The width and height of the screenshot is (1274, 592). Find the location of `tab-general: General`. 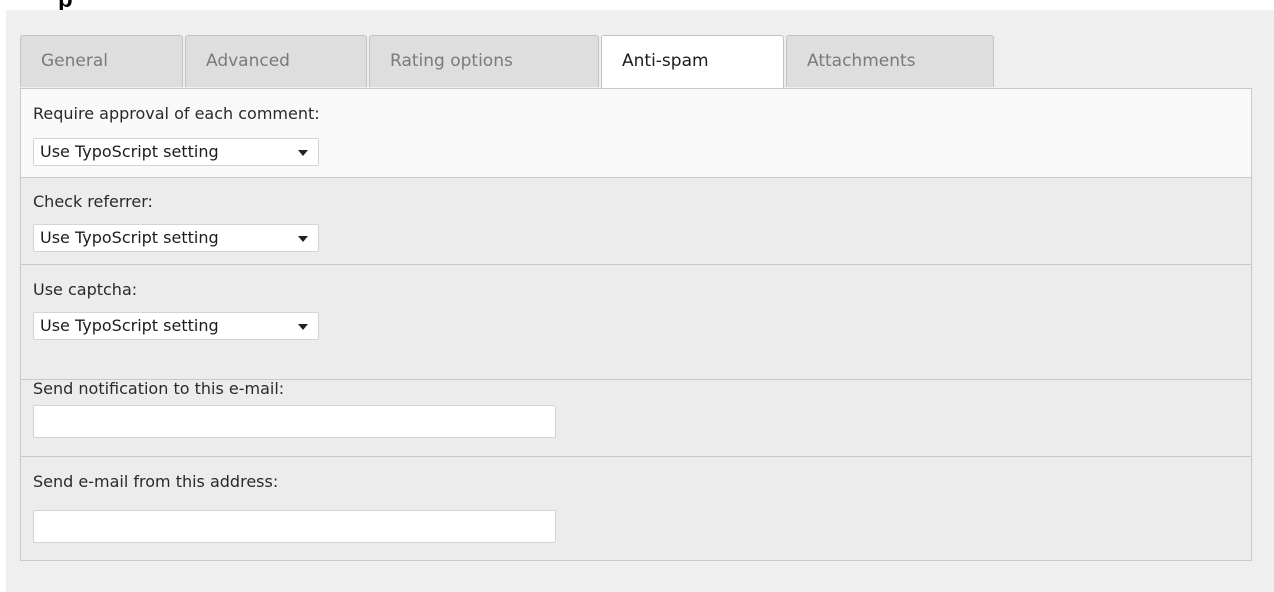

tab-general: General is located at coordinates (101, 61).